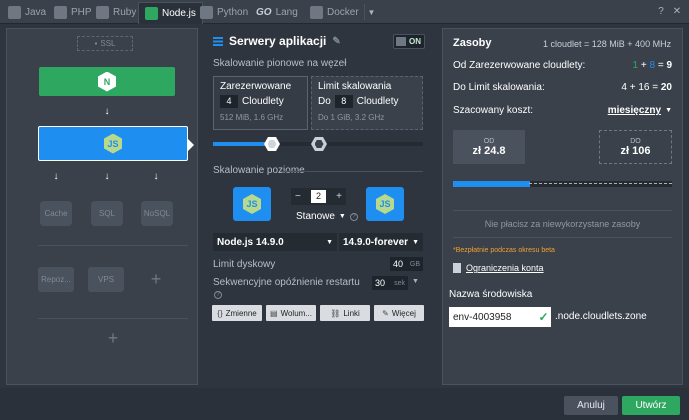 This screenshot has height=420, width=689. I want to click on db-sql-node: SQL, so click(107, 213).